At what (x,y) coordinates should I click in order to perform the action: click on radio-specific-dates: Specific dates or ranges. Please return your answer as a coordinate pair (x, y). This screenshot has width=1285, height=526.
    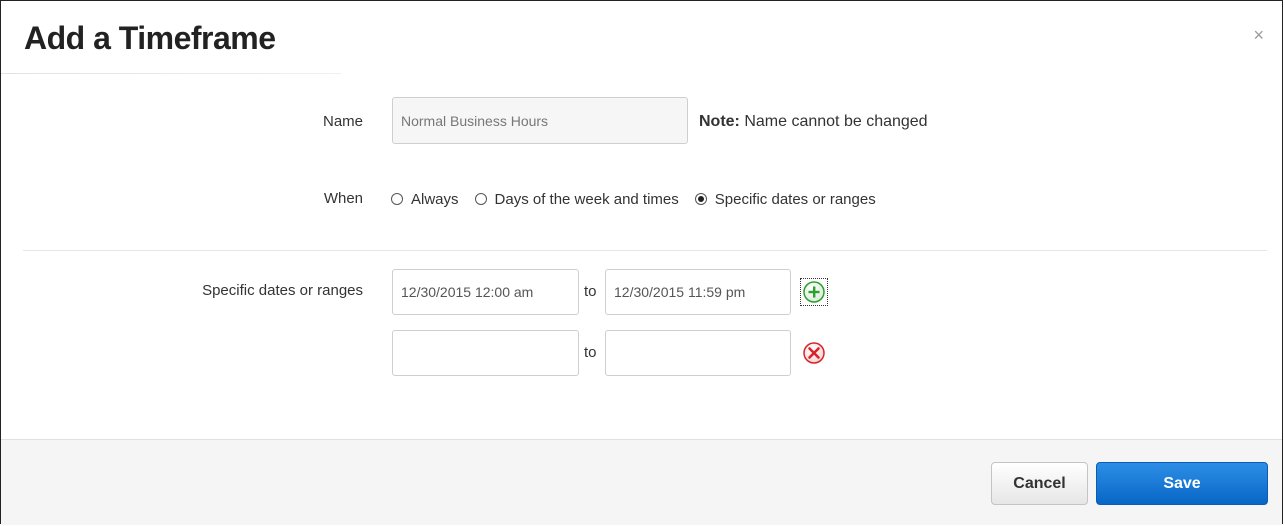
    Looking at the image, I should click on (785, 199).